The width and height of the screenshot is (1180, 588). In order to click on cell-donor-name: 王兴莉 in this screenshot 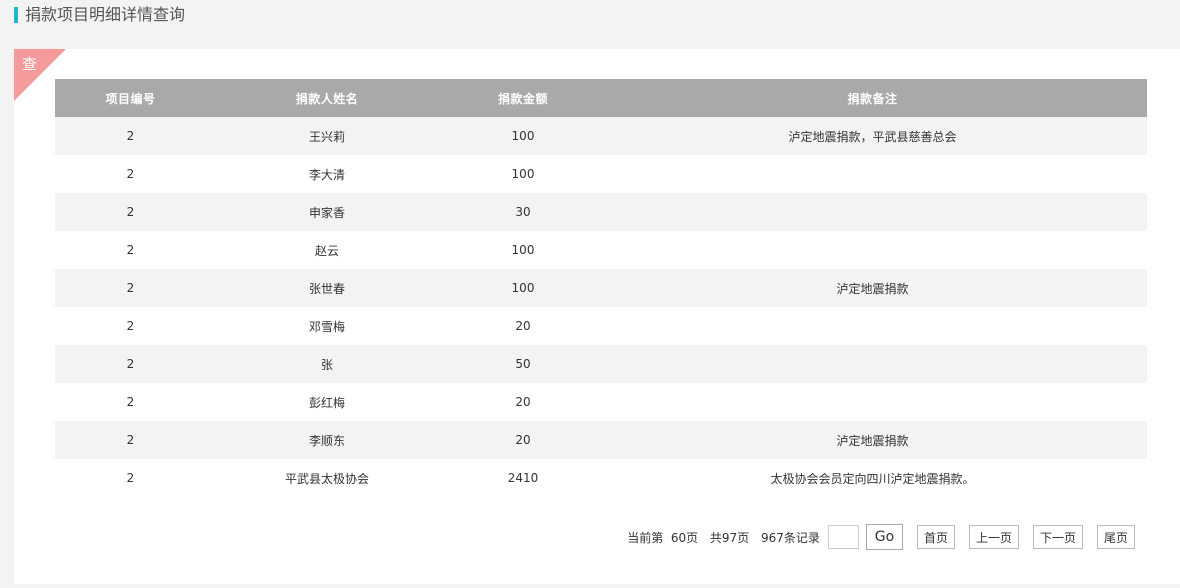, I will do `click(327, 136)`.